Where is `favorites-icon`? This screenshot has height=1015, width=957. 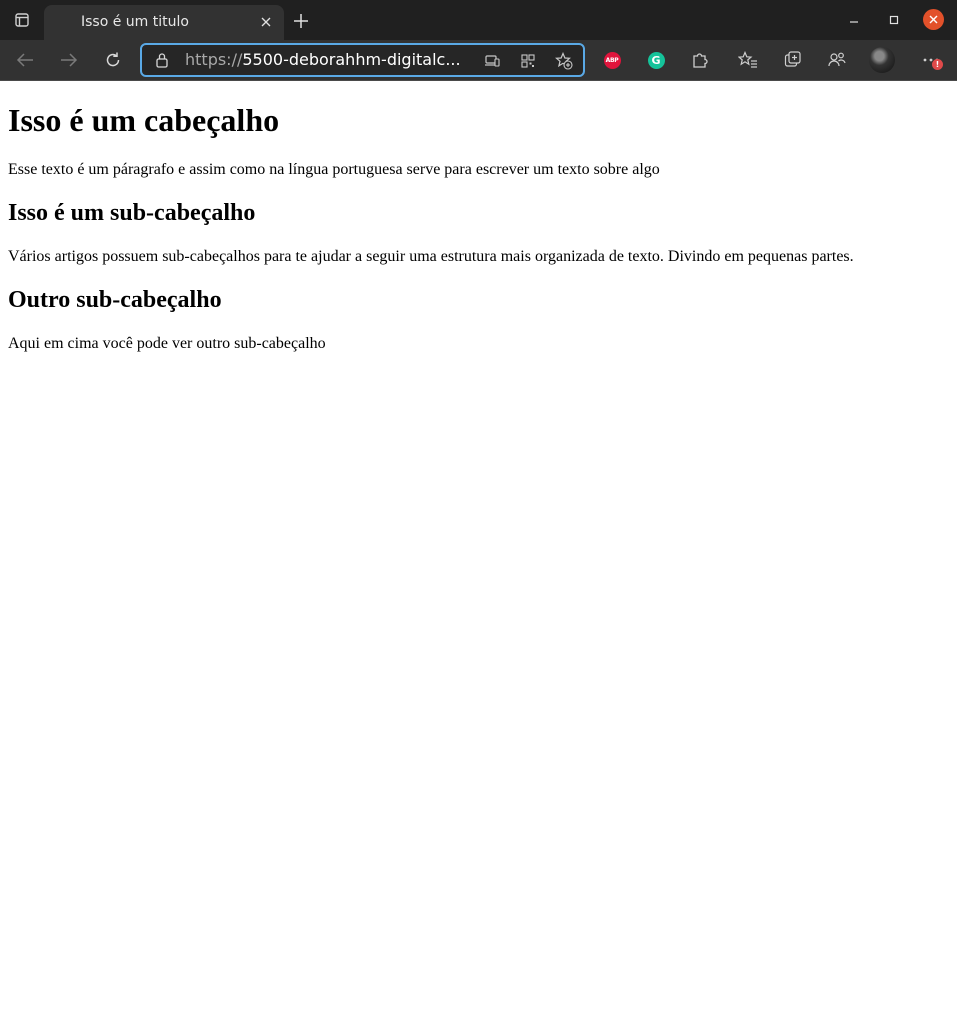 favorites-icon is located at coordinates (747, 59).